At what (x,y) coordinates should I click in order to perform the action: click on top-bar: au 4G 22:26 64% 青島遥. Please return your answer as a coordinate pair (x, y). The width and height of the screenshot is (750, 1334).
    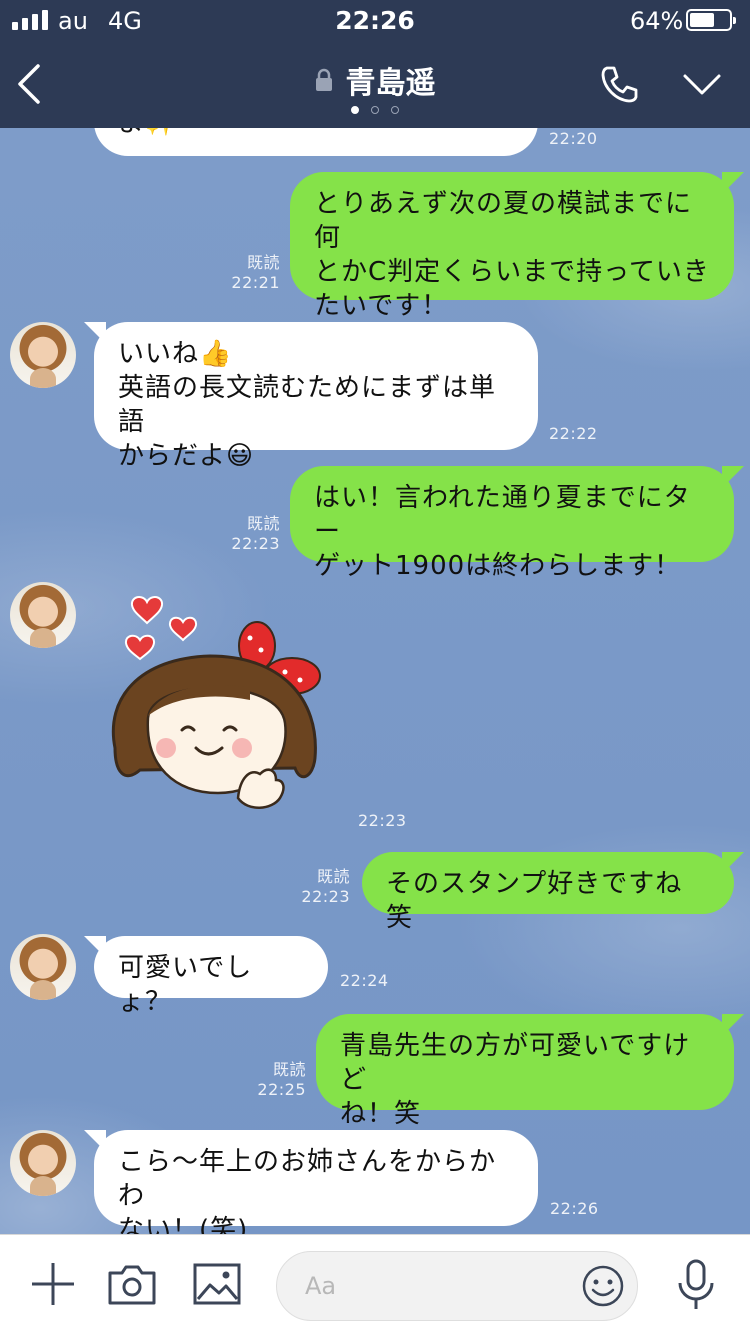
    Looking at the image, I should click on (375, 64).